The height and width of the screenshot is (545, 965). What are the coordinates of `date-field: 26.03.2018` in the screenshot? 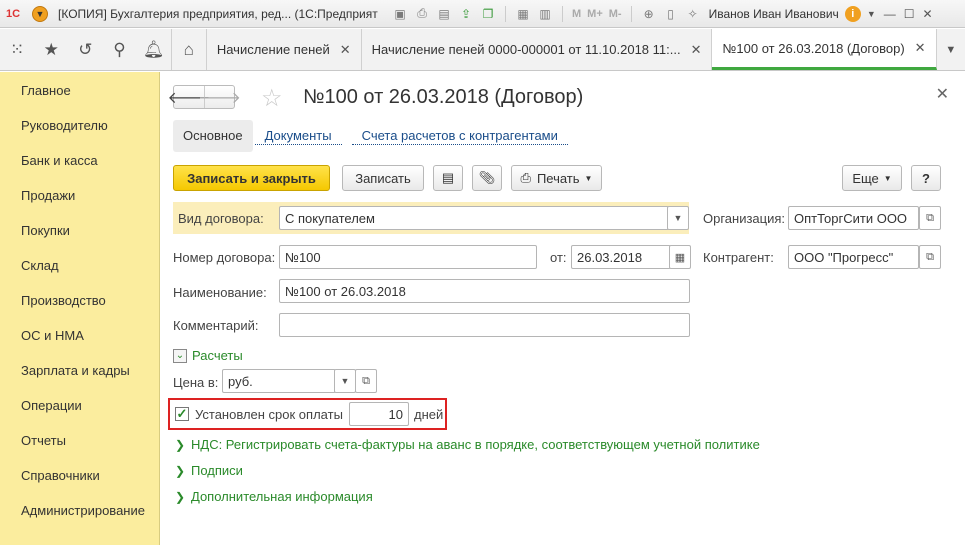 It's located at (621, 257).